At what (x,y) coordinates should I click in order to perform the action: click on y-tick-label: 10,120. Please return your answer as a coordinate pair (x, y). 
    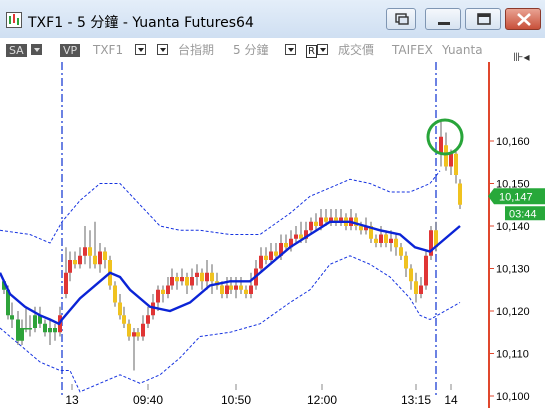
    Looking at the image, I should click on (513, 312).